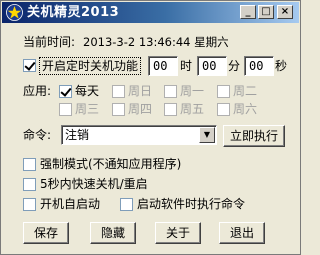 Image resolution: width=320 pixels, height=255 pixels. I want to click on command-select: 注销 ▼, so click(139, 135).